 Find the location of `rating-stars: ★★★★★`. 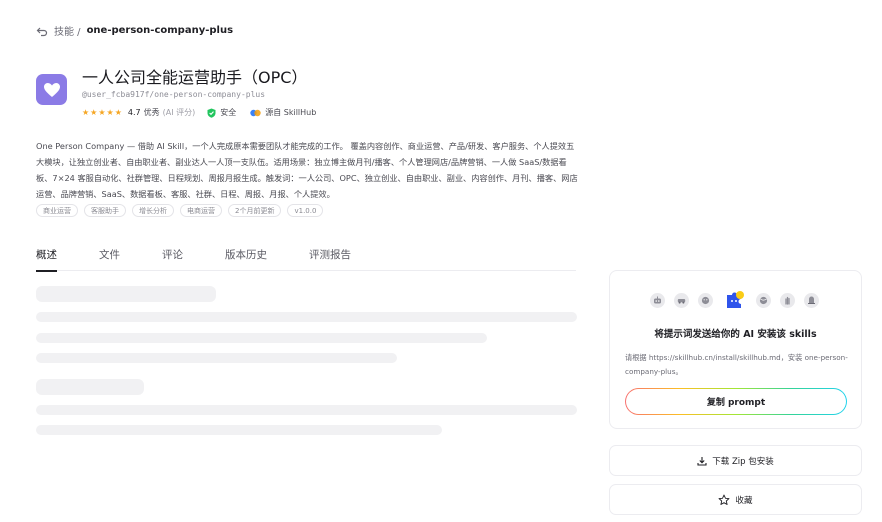

rating-stars: ★★★★★ is located at coordinates (102, 112).